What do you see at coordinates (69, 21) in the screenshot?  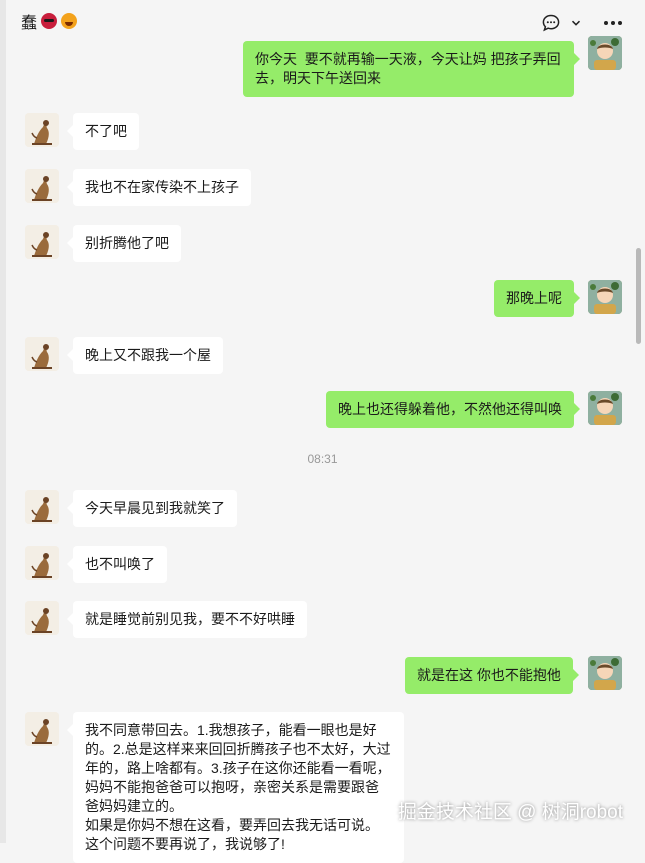 I see `hot-face-emoji` at bounding box center [69, 21].